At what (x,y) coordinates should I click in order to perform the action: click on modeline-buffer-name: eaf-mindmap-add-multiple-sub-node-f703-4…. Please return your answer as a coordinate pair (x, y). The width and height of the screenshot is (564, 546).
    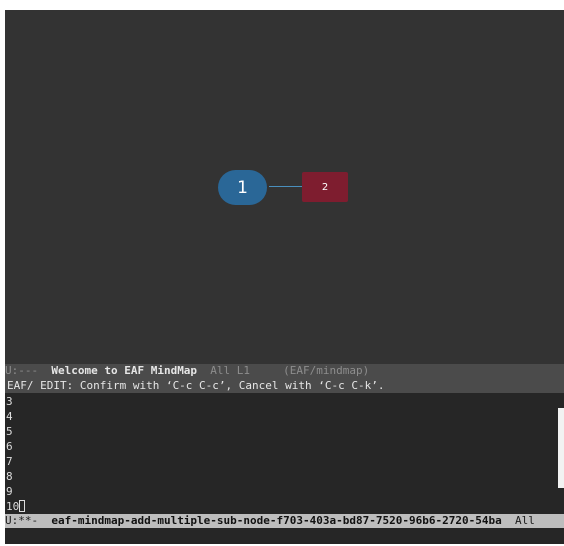
    Looking at the image, I should click on (276, 520).